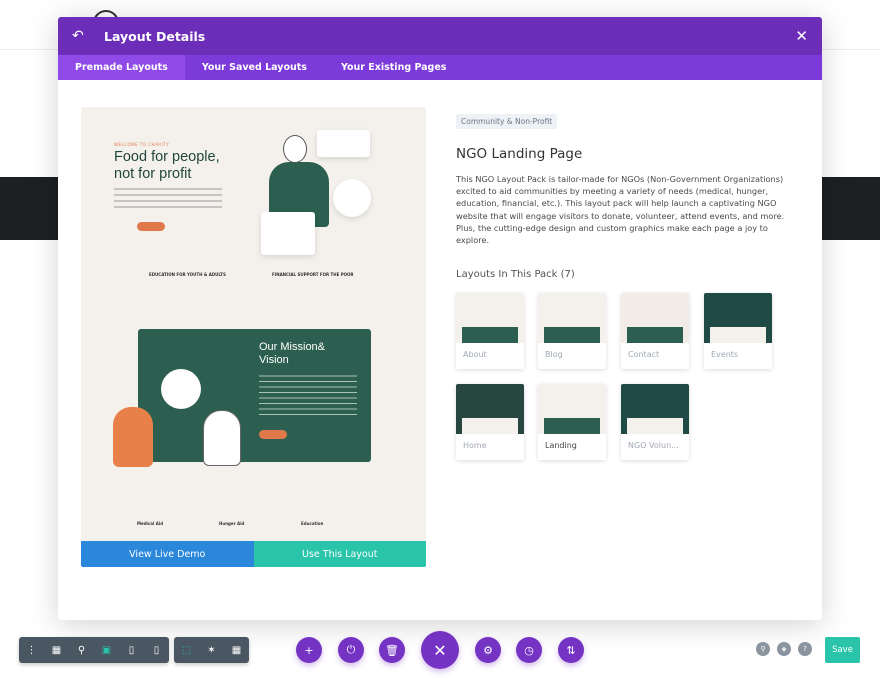 The height and width of the screenshot is (679, 880). I want to click on tab-existing-pages: Your Existing Pages, so click(394, 67).